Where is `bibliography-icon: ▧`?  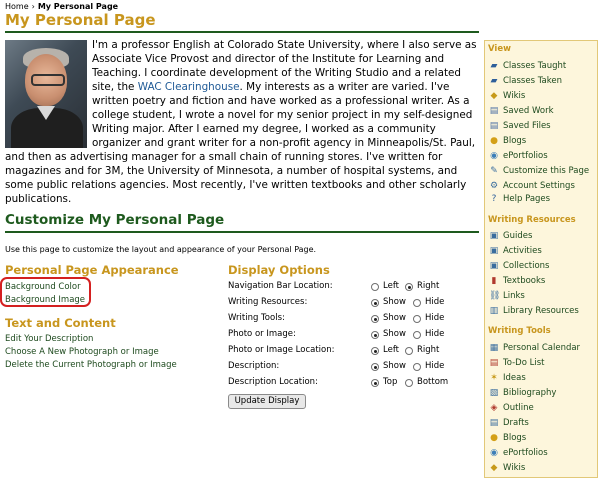 bibliography-icon: ▧ is located at coordinates (494, 393).